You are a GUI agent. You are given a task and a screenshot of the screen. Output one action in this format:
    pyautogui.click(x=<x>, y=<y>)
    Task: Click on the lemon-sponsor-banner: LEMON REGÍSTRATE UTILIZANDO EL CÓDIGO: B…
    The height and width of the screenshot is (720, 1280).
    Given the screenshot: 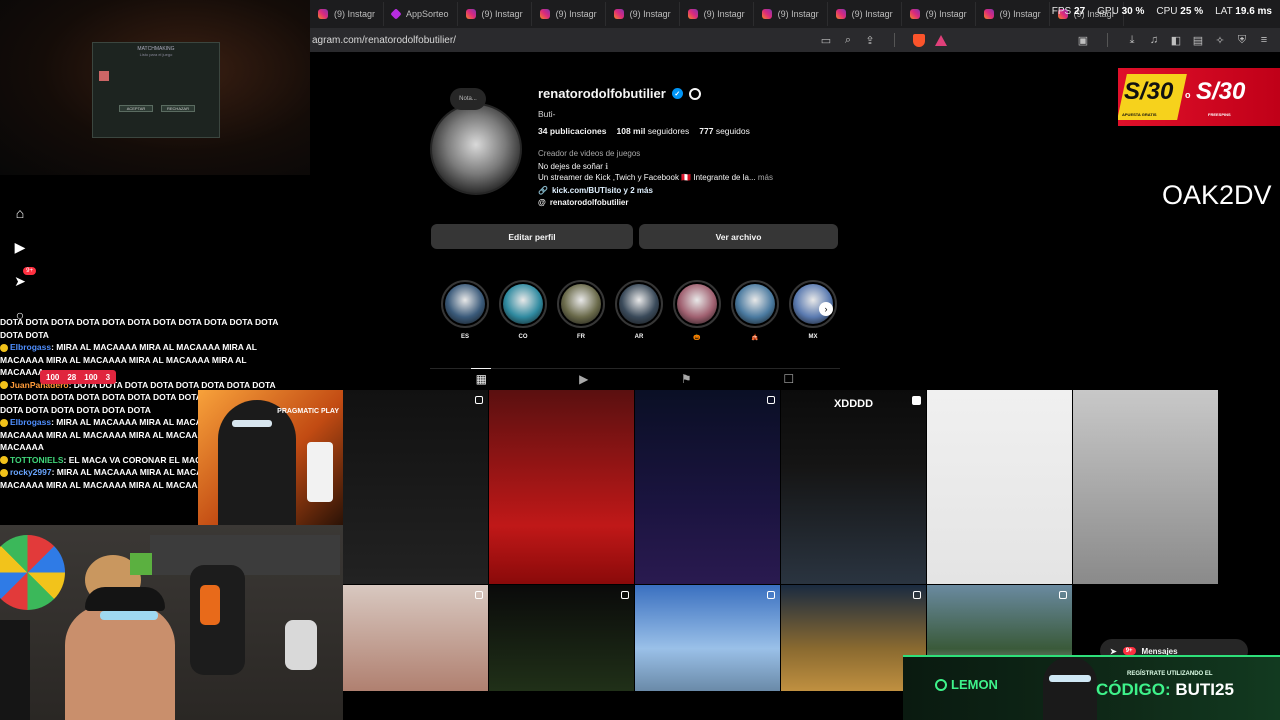 What is the action you would take?
    pyautogui.click(x=1091, y=687)
    